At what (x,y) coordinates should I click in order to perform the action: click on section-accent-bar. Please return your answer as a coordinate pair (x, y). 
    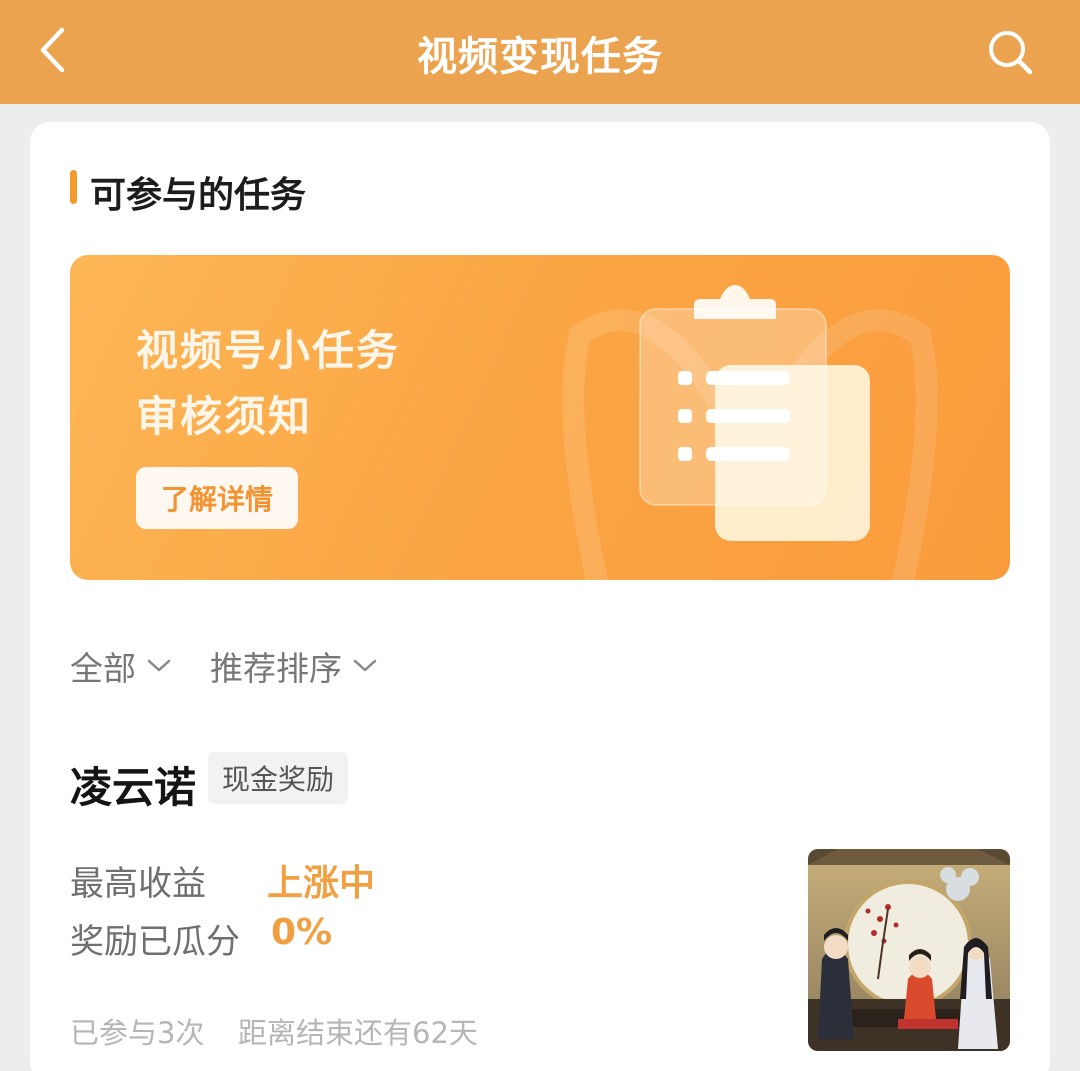
    Looking at the image, I should click on (73, 187).